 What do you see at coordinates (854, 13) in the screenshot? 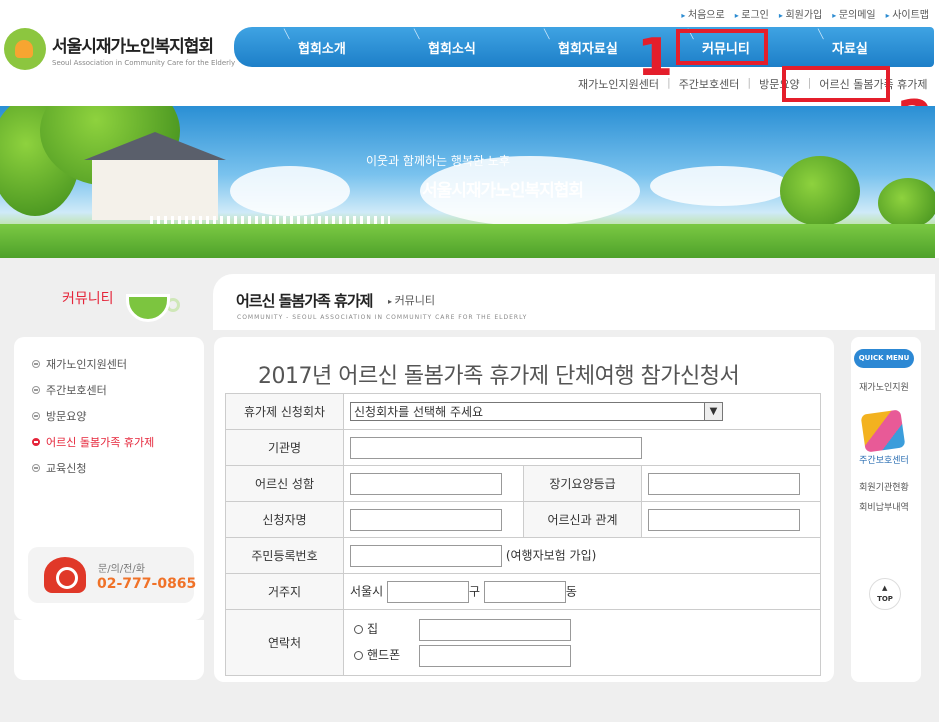
I see `util-link-mail: 문의메일` at bounding box center [854, 13].